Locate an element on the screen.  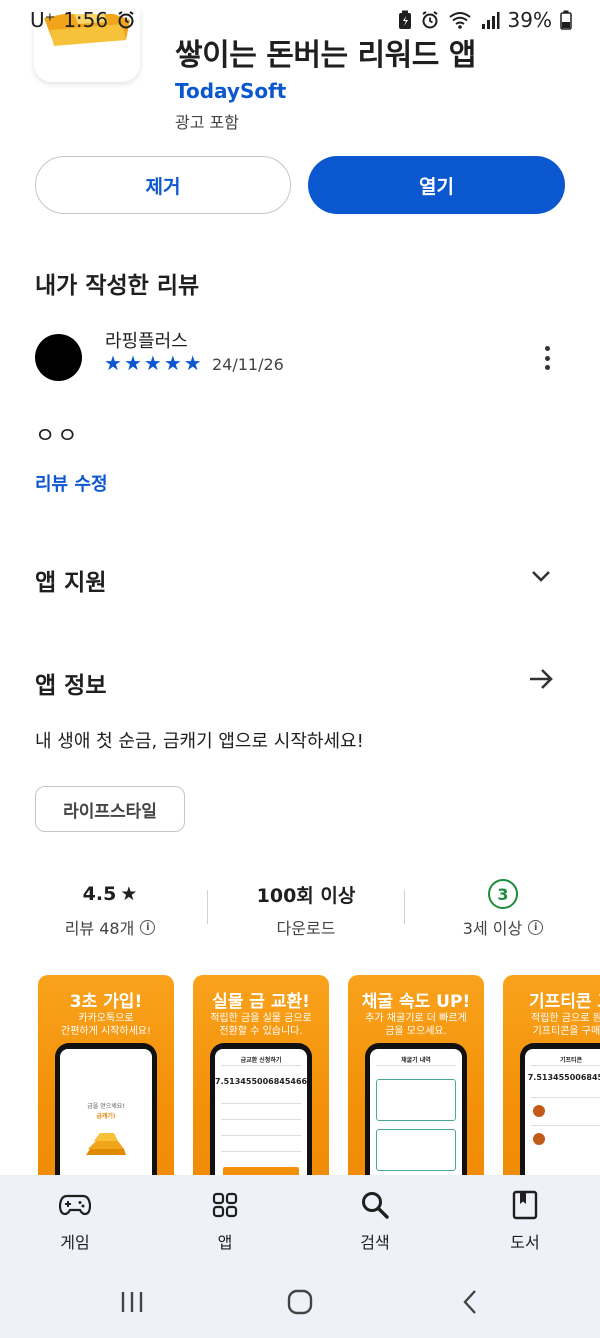
age-stat: 3 3세 이상 i is located at coordinates (503, 909).